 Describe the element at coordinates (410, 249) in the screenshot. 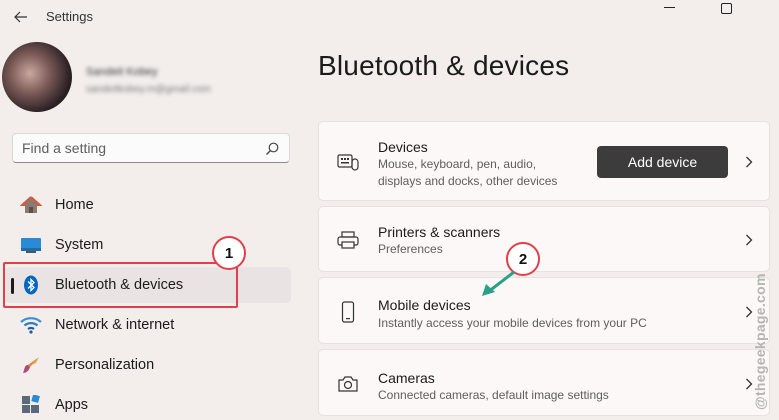

I see `card-description: Preferences` at that location.